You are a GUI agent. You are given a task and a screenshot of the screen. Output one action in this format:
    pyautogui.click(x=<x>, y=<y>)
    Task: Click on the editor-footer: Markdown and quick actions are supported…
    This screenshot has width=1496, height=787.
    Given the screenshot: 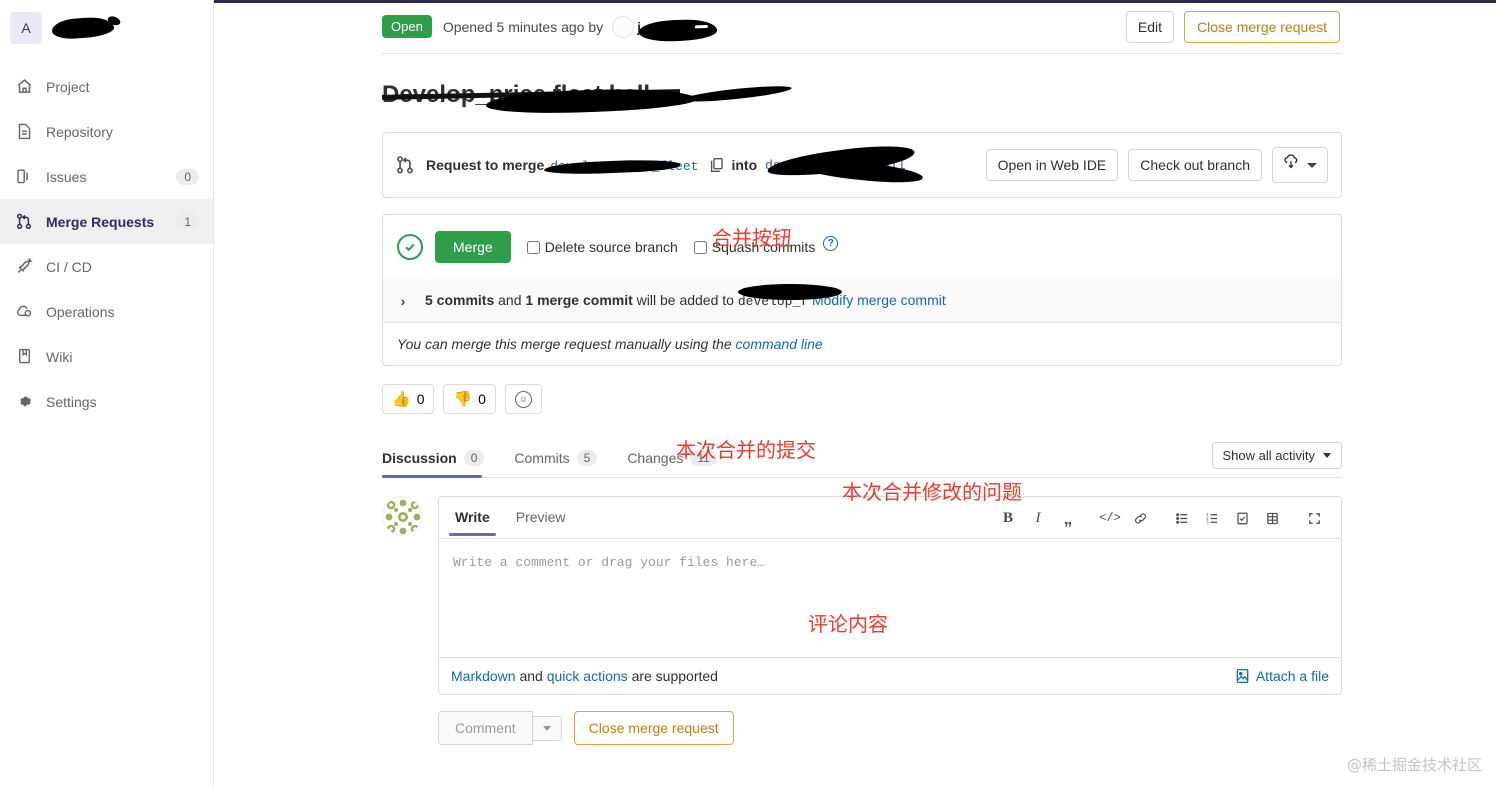 What is the action you would take?
    pyautogui.click(x=890, y=675)
    